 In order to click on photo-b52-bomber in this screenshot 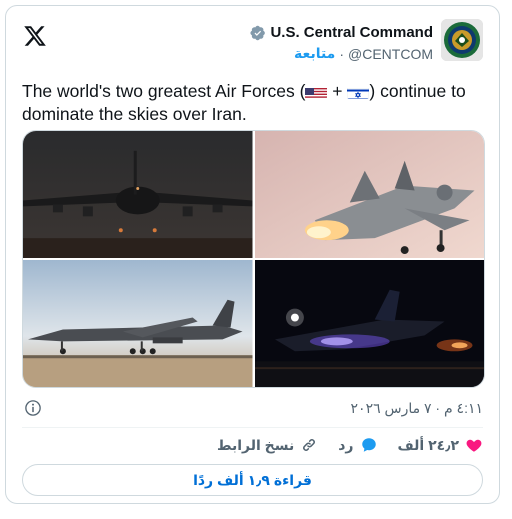, I will do `click(138, 194)`.